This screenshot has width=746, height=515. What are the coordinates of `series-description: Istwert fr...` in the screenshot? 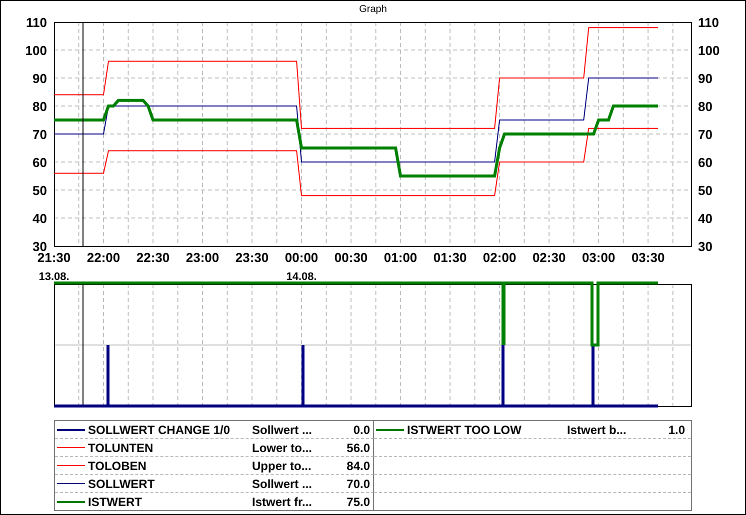 It's located at (283, 502).